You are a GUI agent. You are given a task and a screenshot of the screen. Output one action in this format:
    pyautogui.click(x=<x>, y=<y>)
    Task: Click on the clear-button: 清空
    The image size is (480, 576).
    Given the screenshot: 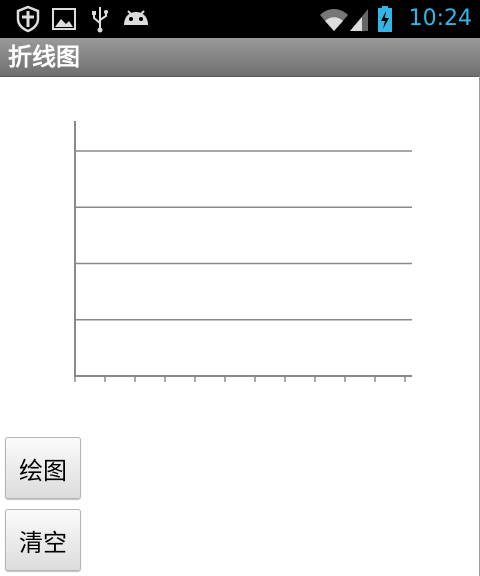 What is the action you would take?
    pyautogui.click(x=43, y=540)
    